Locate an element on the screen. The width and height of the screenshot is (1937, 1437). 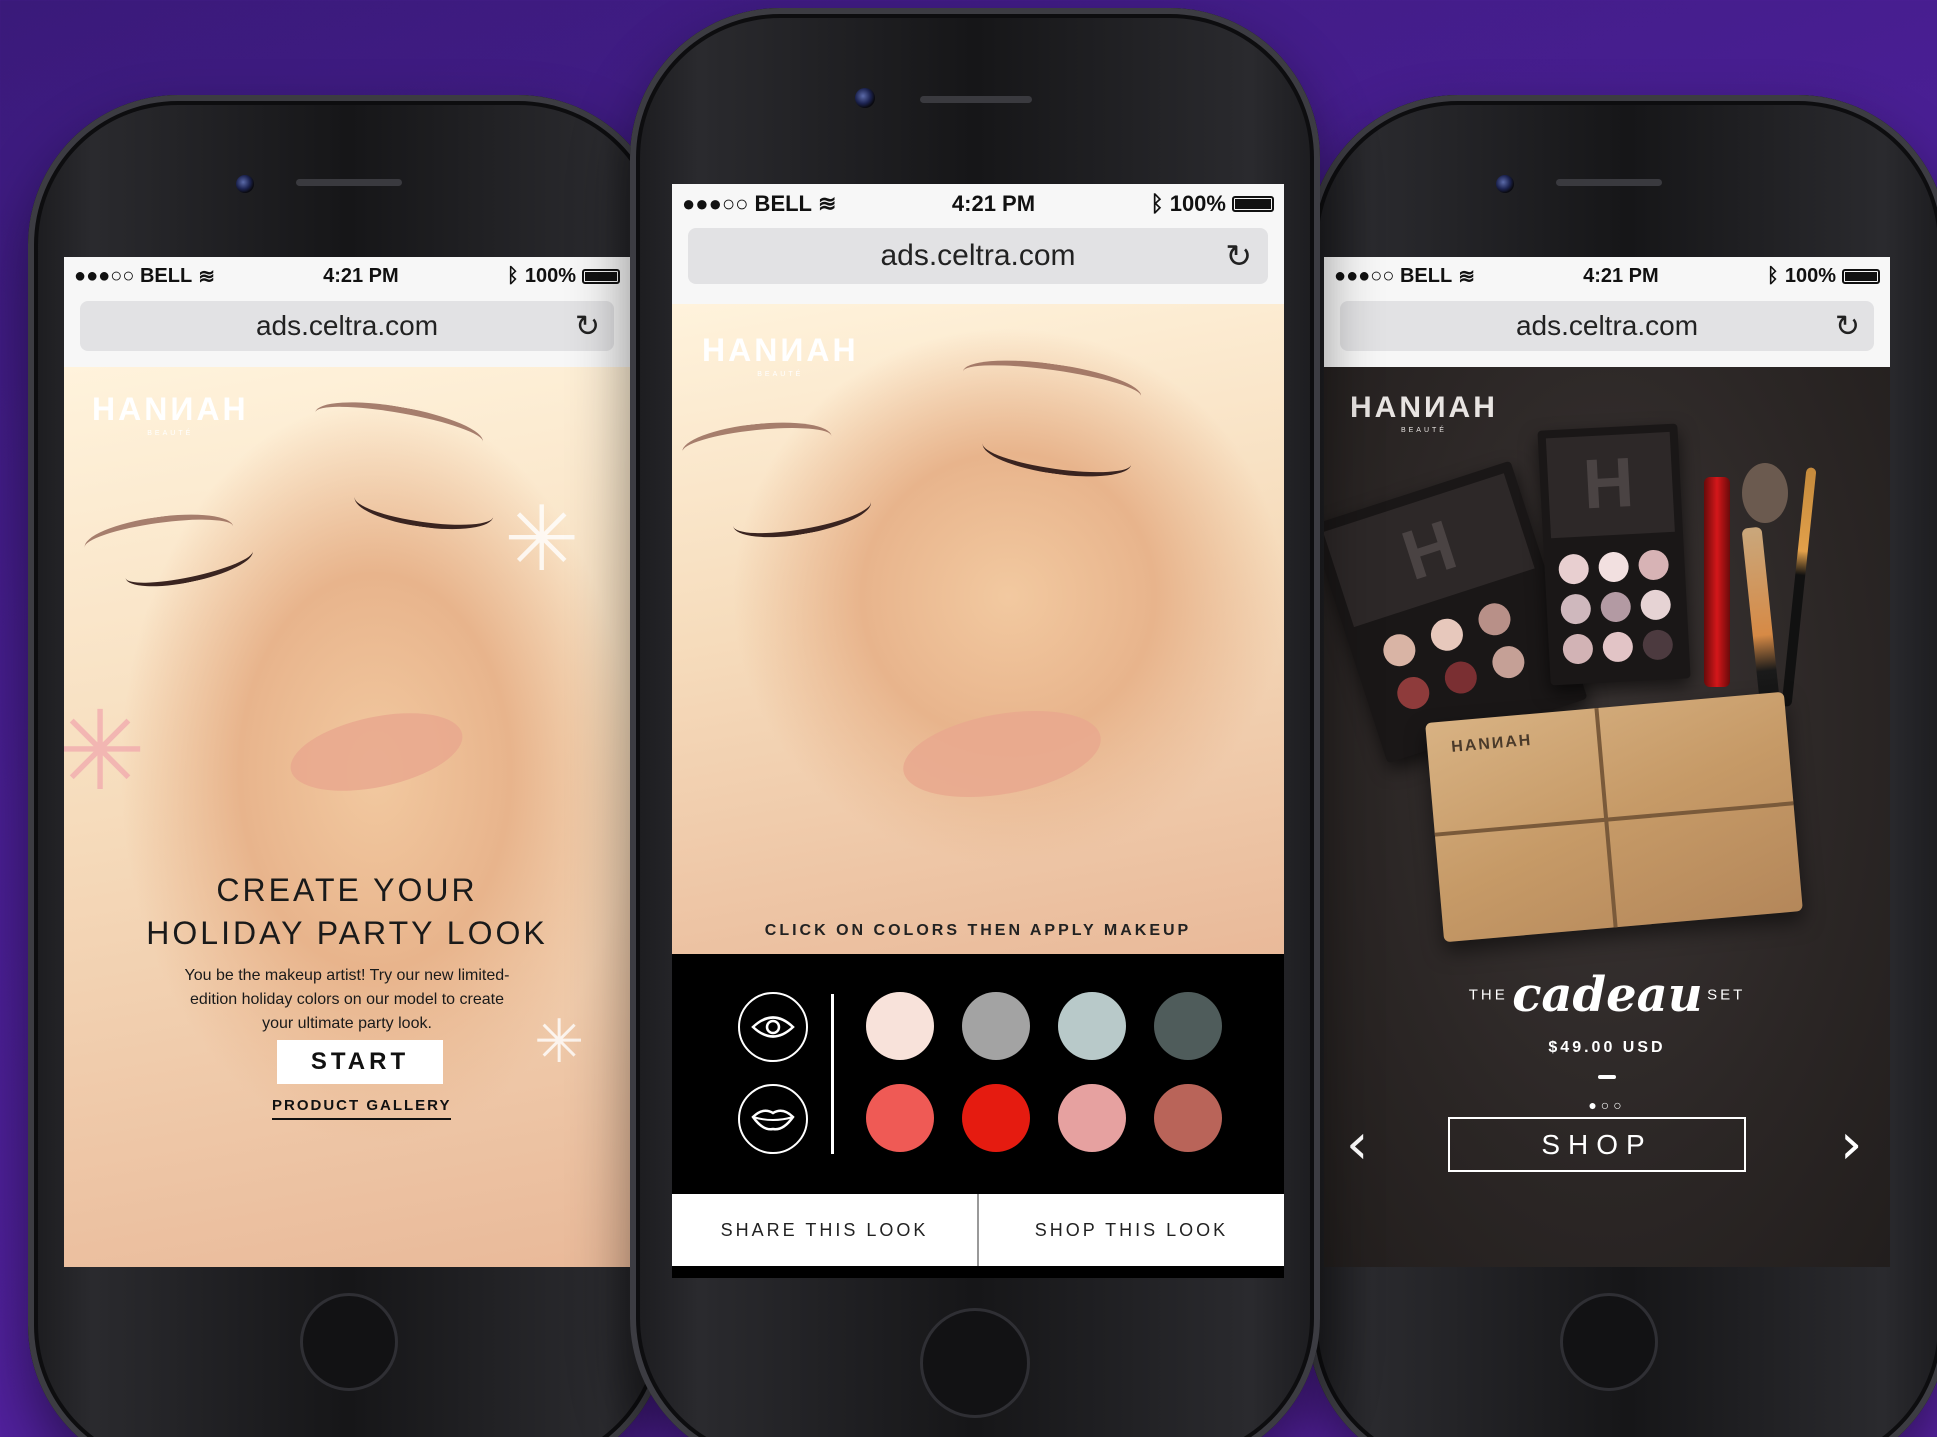
sparkle-icon: ✳ is located at coordinates (105, 751).